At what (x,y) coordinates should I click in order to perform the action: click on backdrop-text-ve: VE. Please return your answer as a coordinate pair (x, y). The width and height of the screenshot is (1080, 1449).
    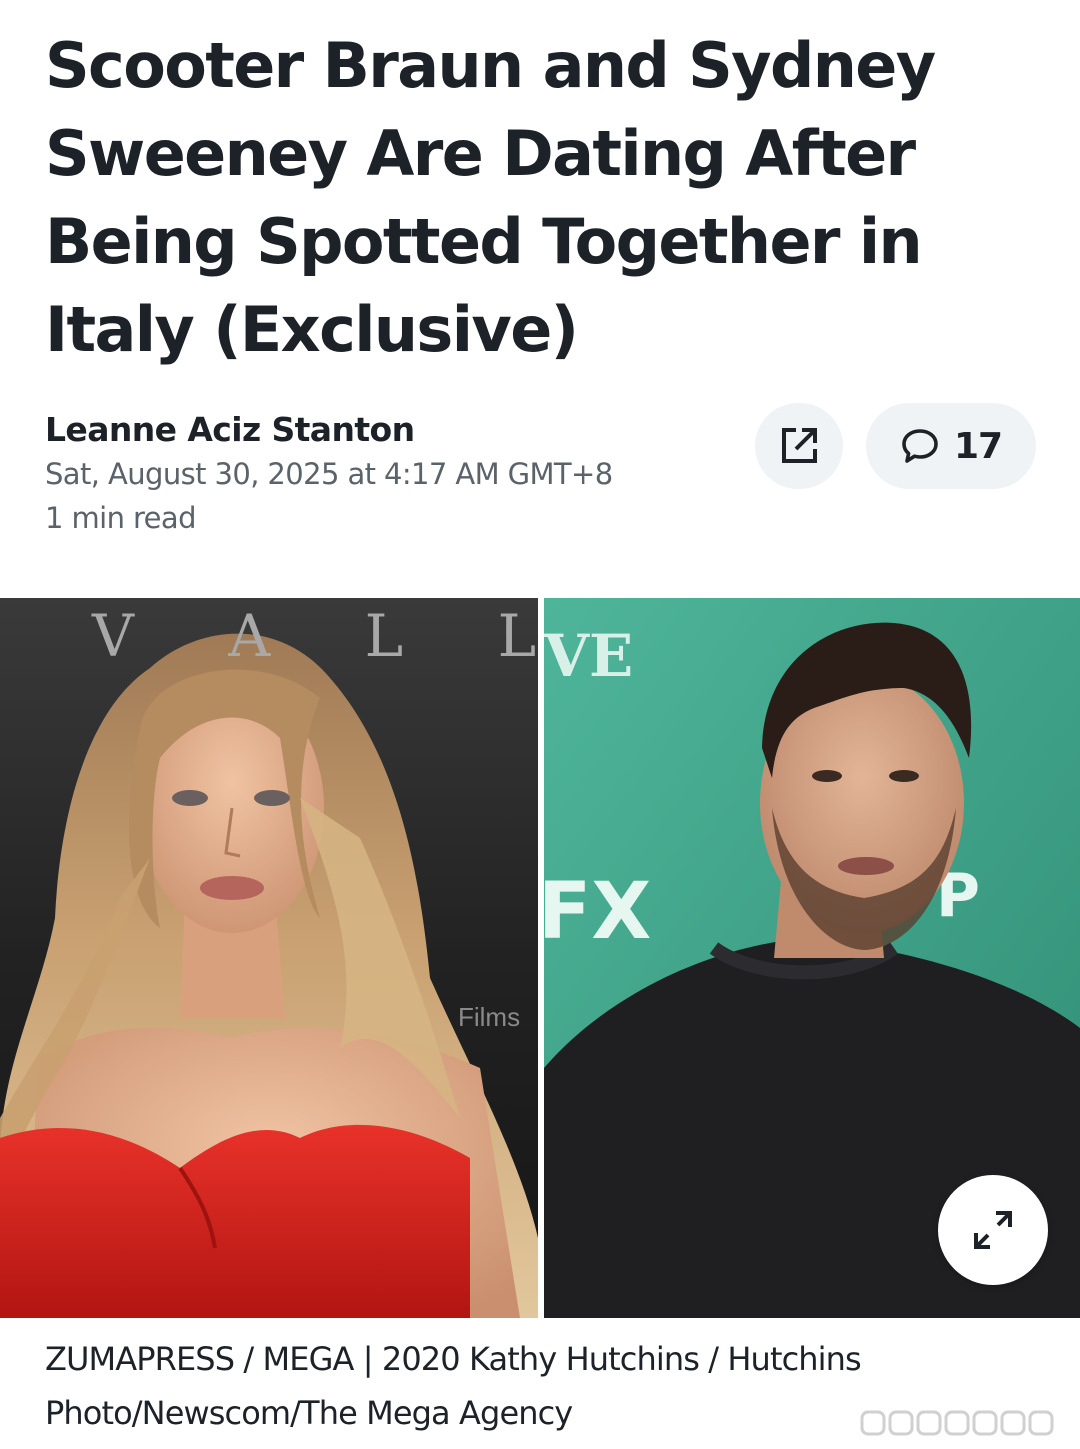
    Looking at the image, I should click on (588, 656).